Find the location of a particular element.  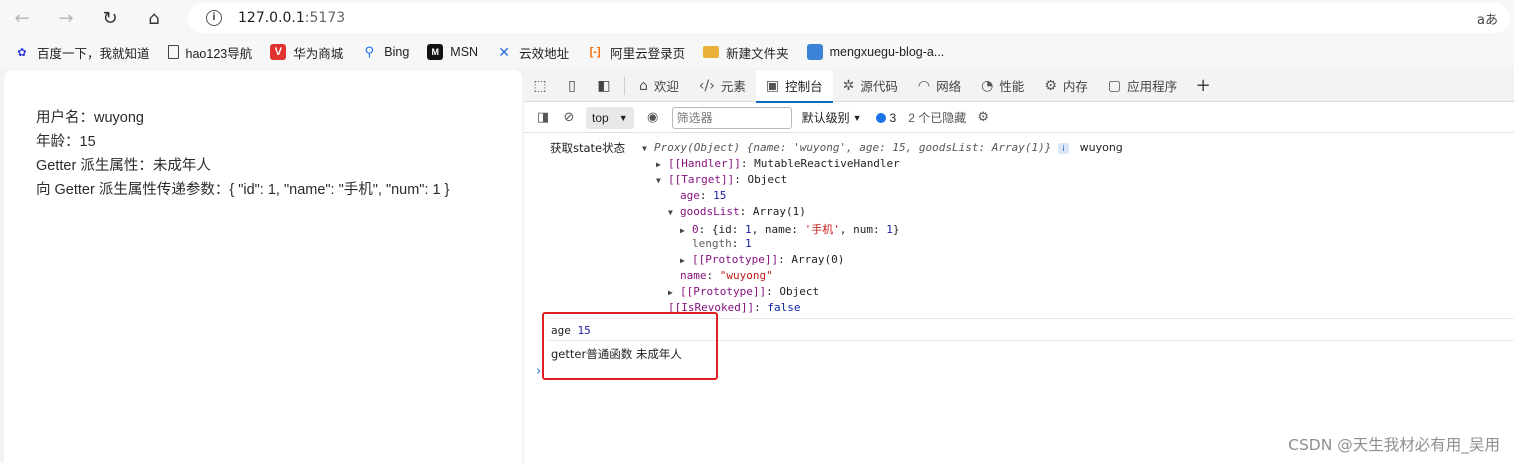

tab-console: ▣ 控制台 is located at coordinates (794, 86).